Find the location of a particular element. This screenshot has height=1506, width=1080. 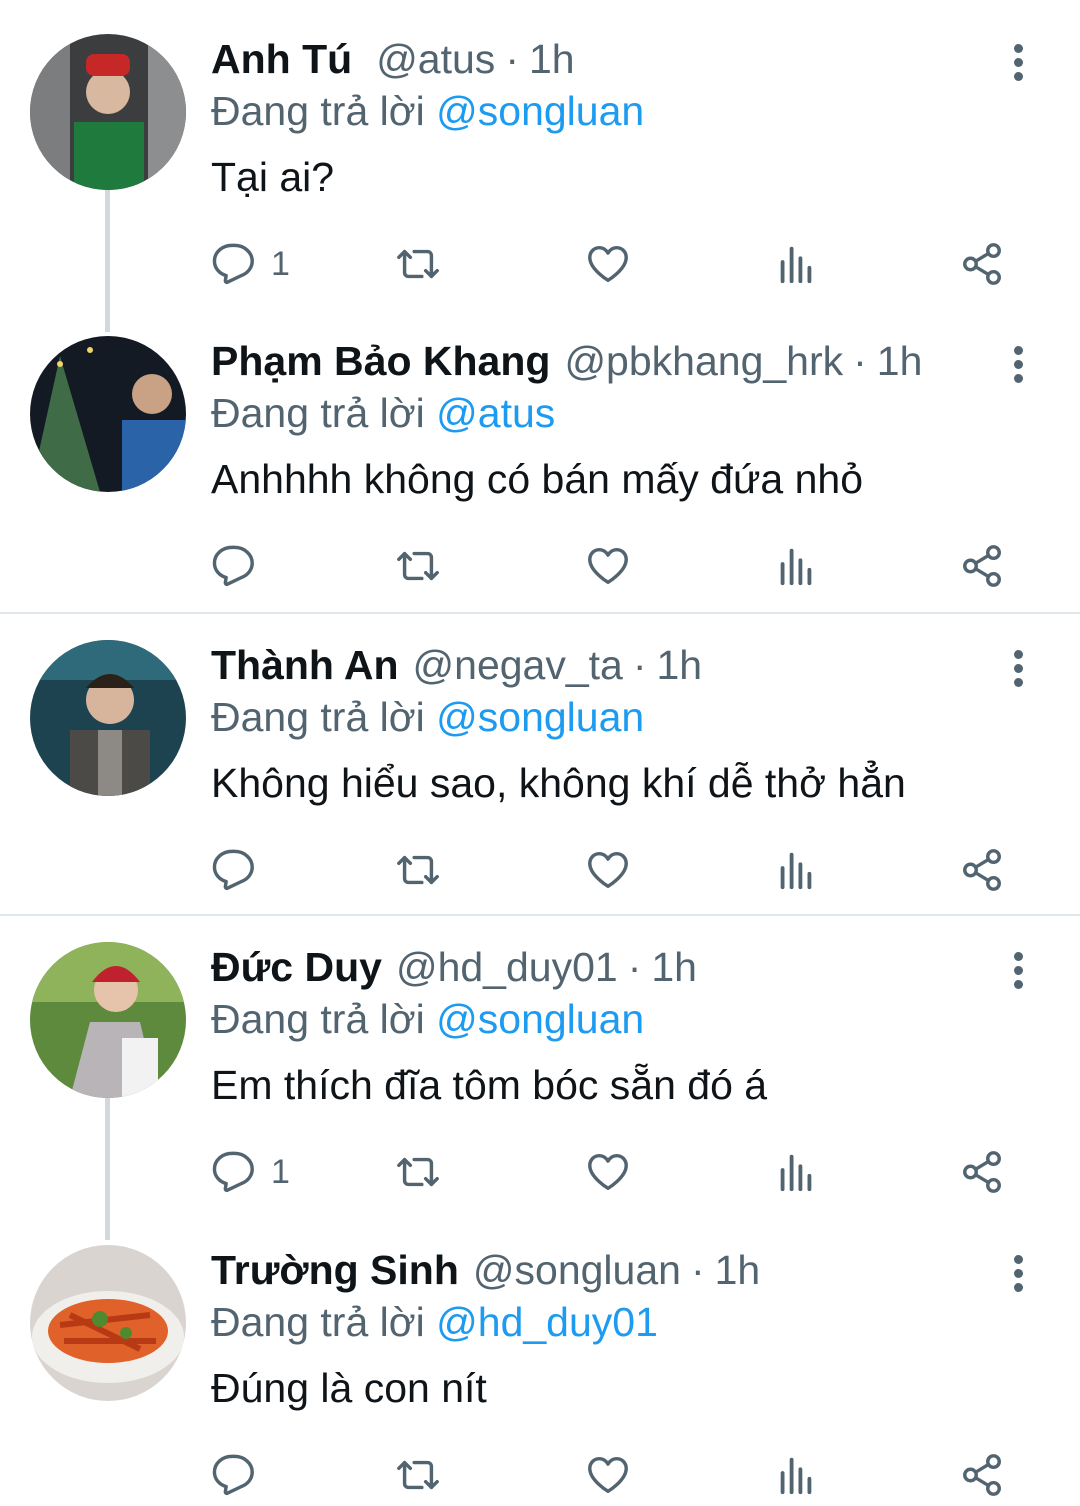

display-name: Phạm Bảo Khang is located at coordinates (380, 361).